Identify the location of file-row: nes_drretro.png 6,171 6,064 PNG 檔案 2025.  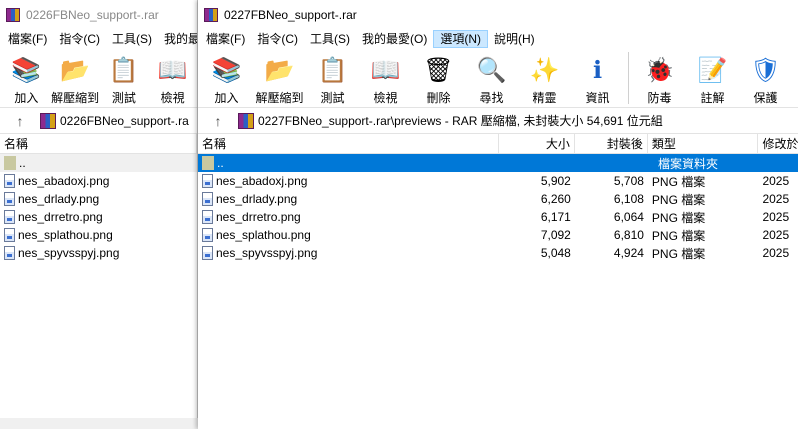
(498, 217).